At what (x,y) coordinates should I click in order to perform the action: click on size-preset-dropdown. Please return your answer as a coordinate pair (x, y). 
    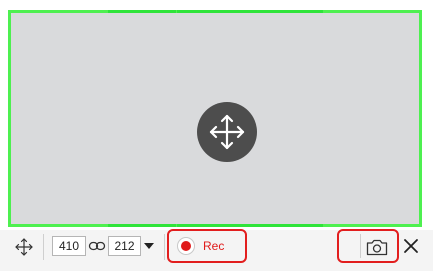
    Looking at the image, I should click on (149, 245).